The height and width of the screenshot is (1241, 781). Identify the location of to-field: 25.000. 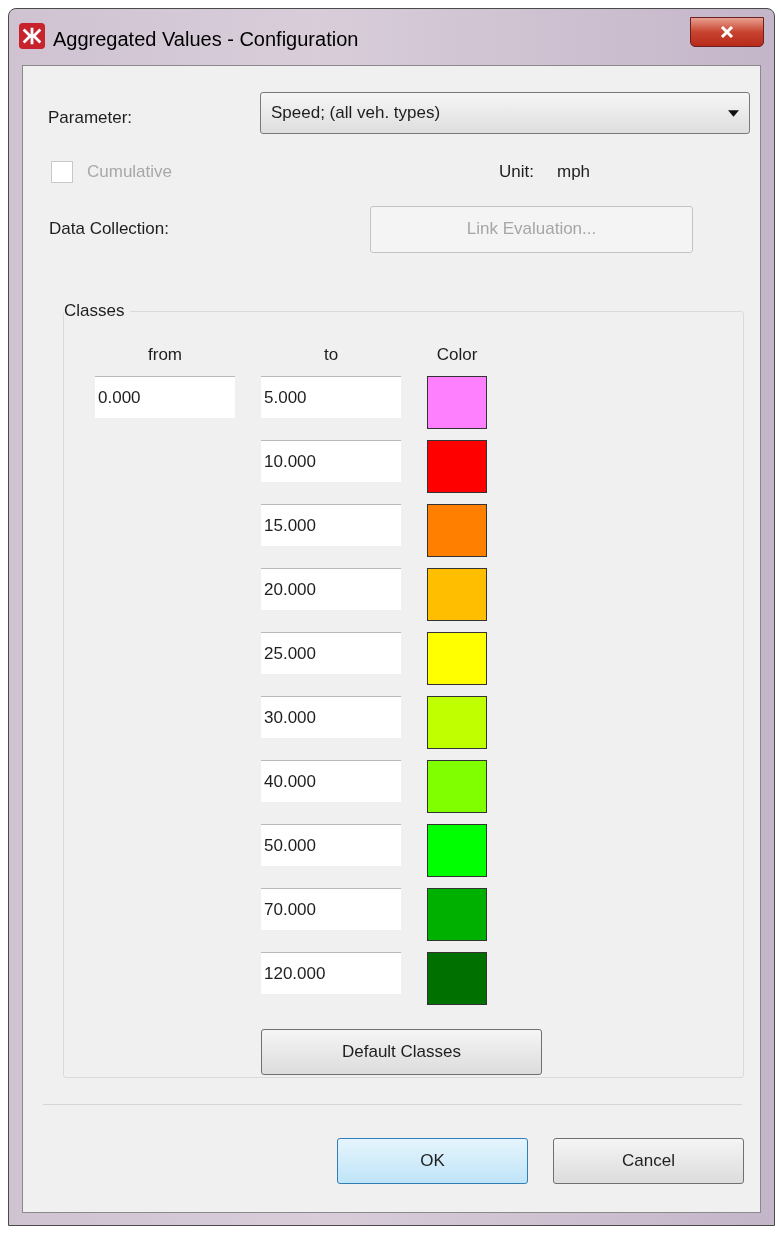
(331, 653).